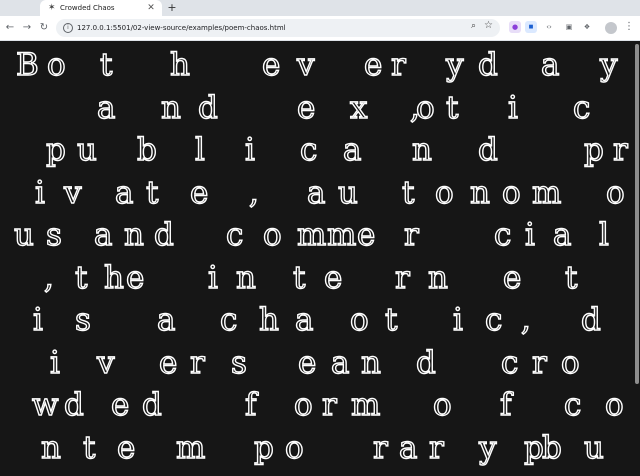 The width and height of the screenshot is (640, 476). I want to click on site-info-icon: i, so click(68, 28).